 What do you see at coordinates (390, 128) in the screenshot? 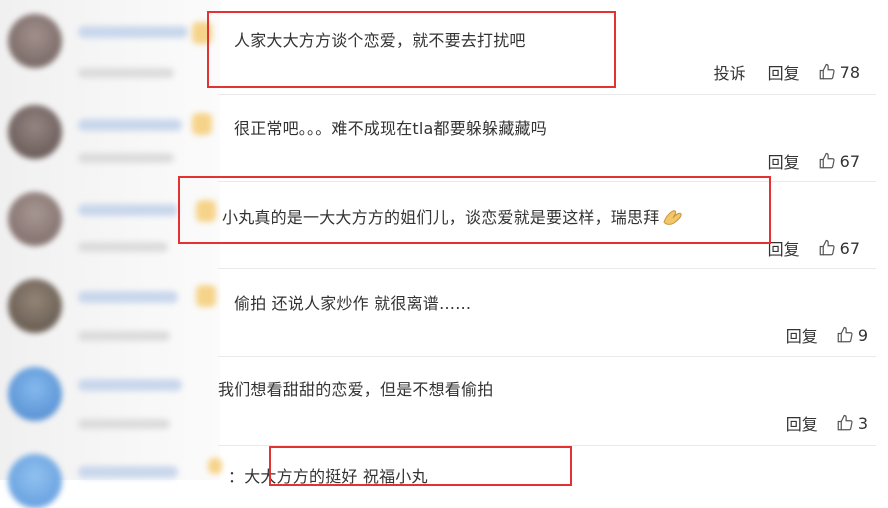
I see `comment-text: 很正常吧。。。难不成现在tla都要躲躲藏藏吗` at bounding box center [390, 128].